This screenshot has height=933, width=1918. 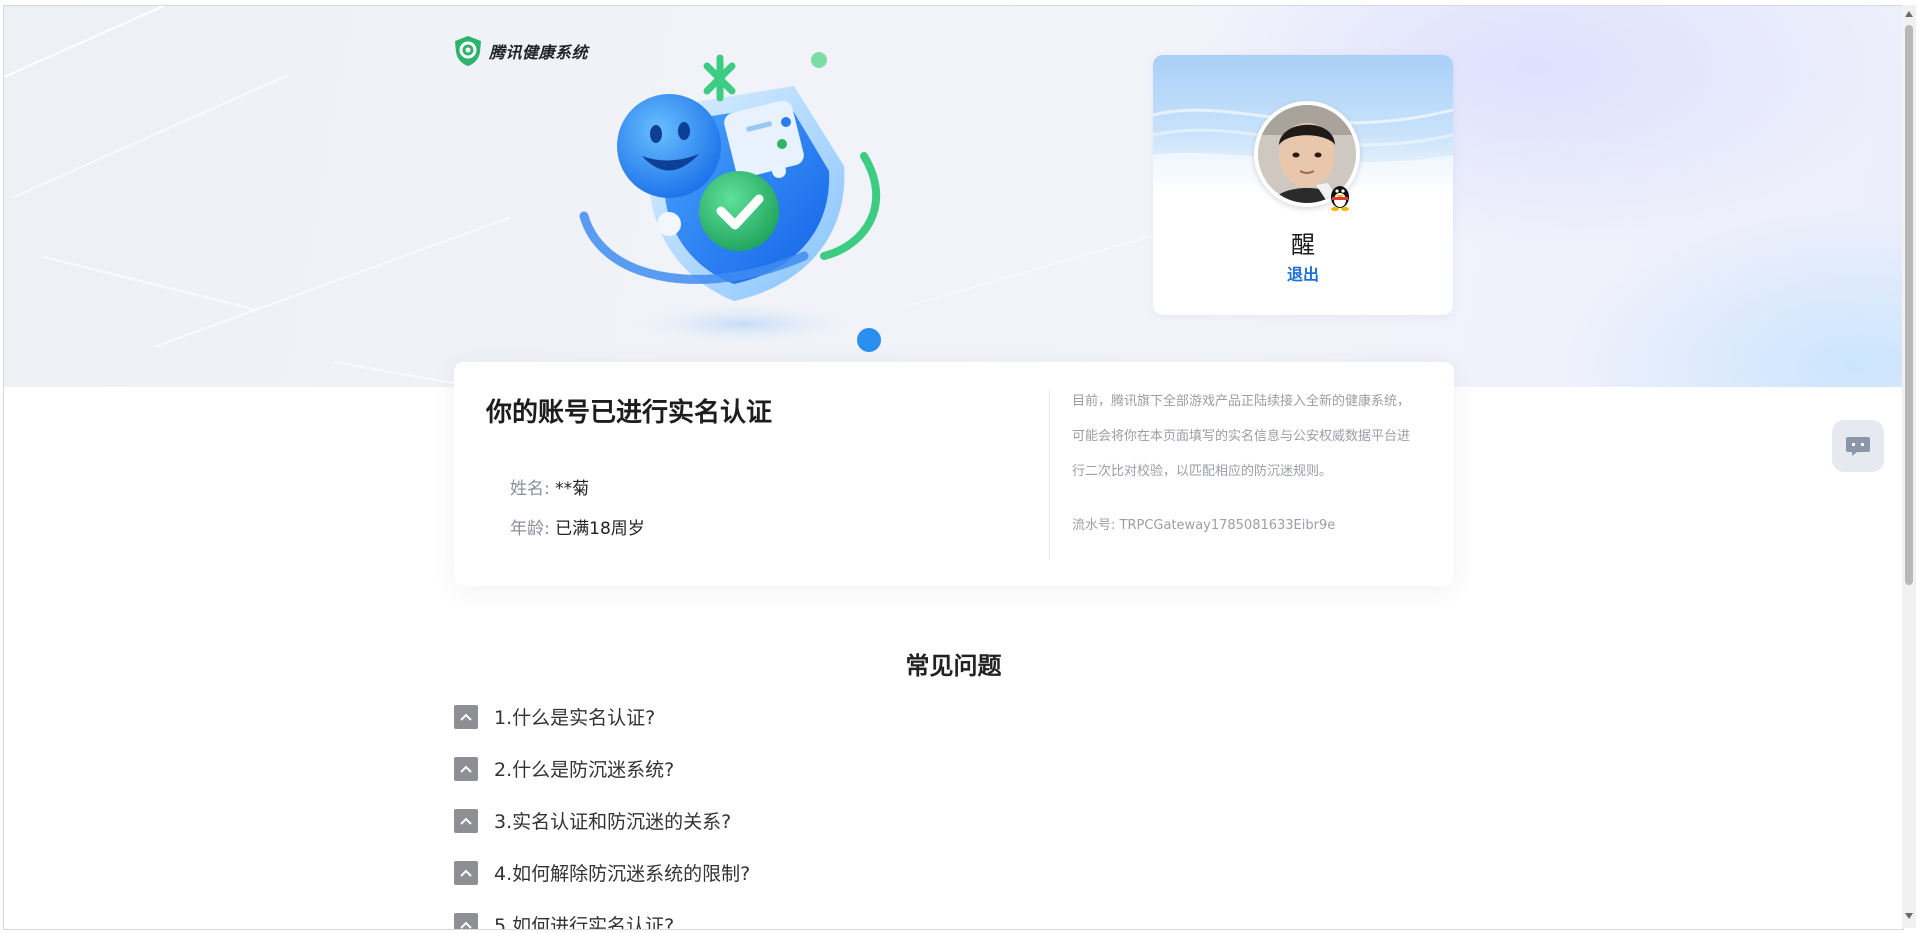 What do you see at coordinates (575, 718) in the screenshot?
I see `faq-item-label: 1.什么是实名认证?` at bounding box center [575, 718].